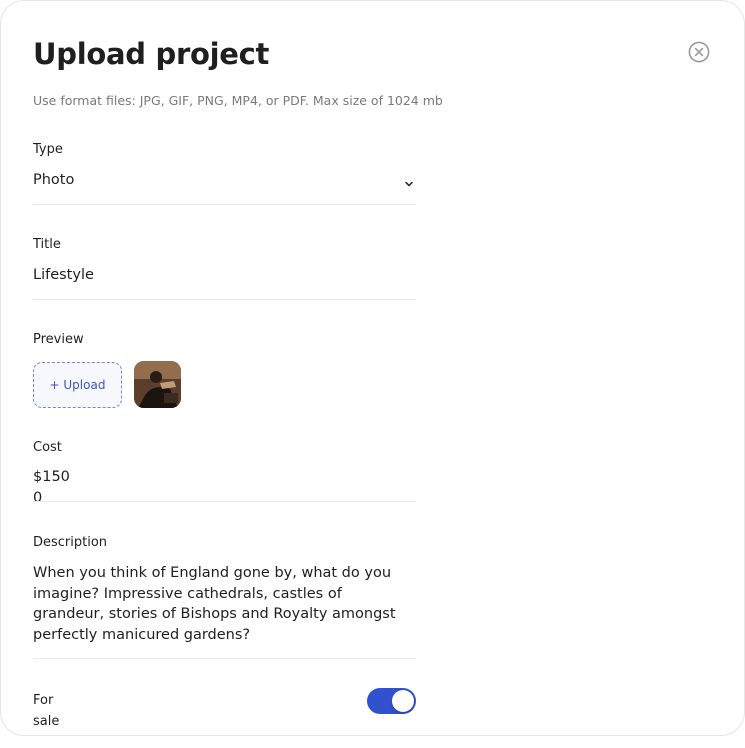 This screenshot has height=748, width=745. What do you see at coordinates (403, 701) in the screenshot?
I see `toggle-knob` at bounding box center [403, 701].